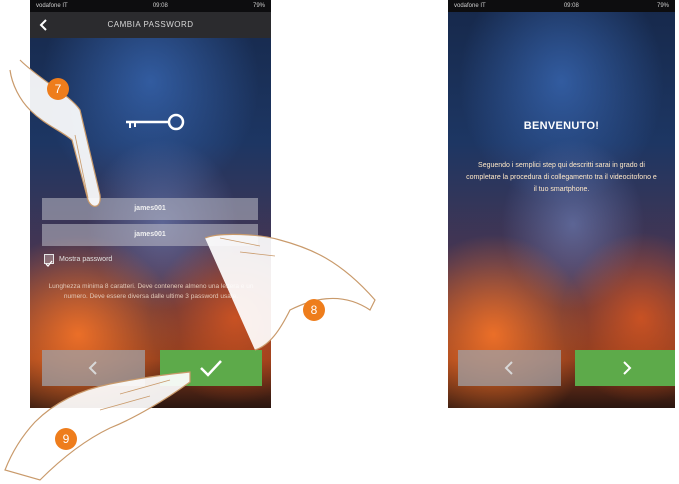 The image size is (679, 484). I want to click on title-bar: CAMBIA PASSWORD, so click(150, 25).